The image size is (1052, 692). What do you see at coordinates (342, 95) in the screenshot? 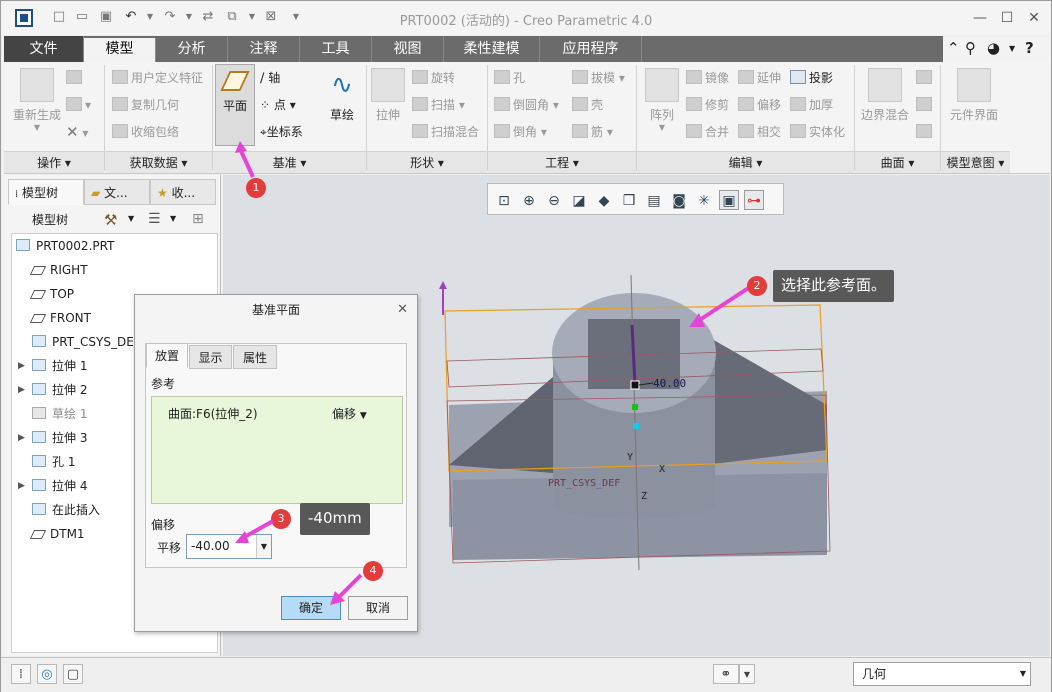
I see `sketch-button: ∿ 草绘` at bounding box center [342, 95].